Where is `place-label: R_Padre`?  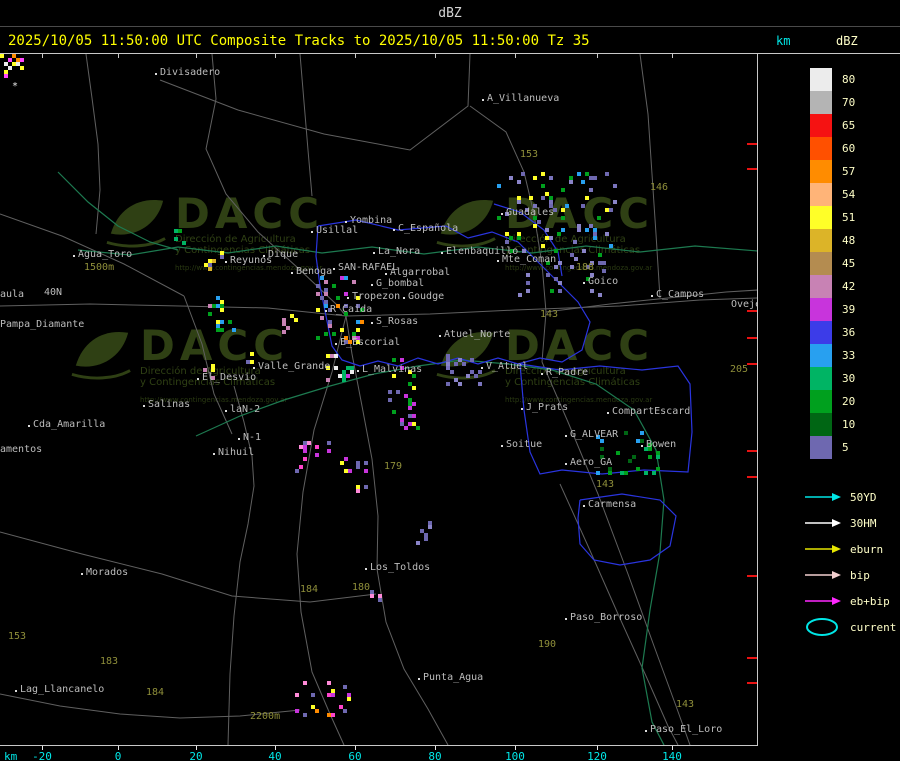
place-label: R_Padre is located at coordinates (567, 372).